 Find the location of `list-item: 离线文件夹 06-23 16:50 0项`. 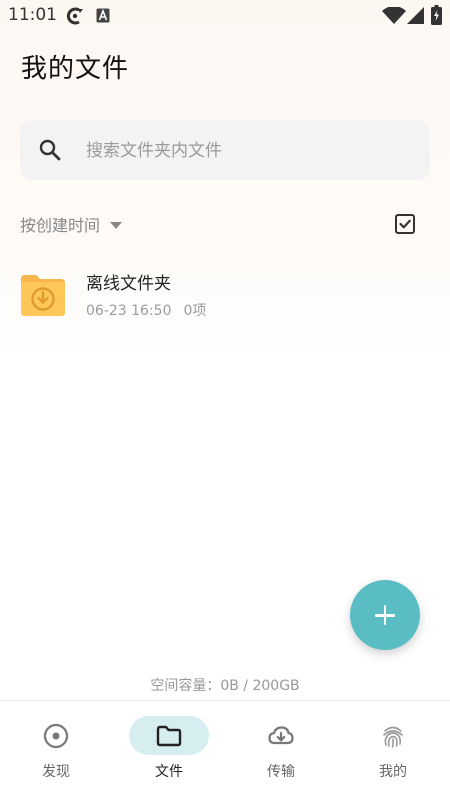

list-item: 离线文件夹 06-23 16:50 0项 is located at coordinates (225, 296).